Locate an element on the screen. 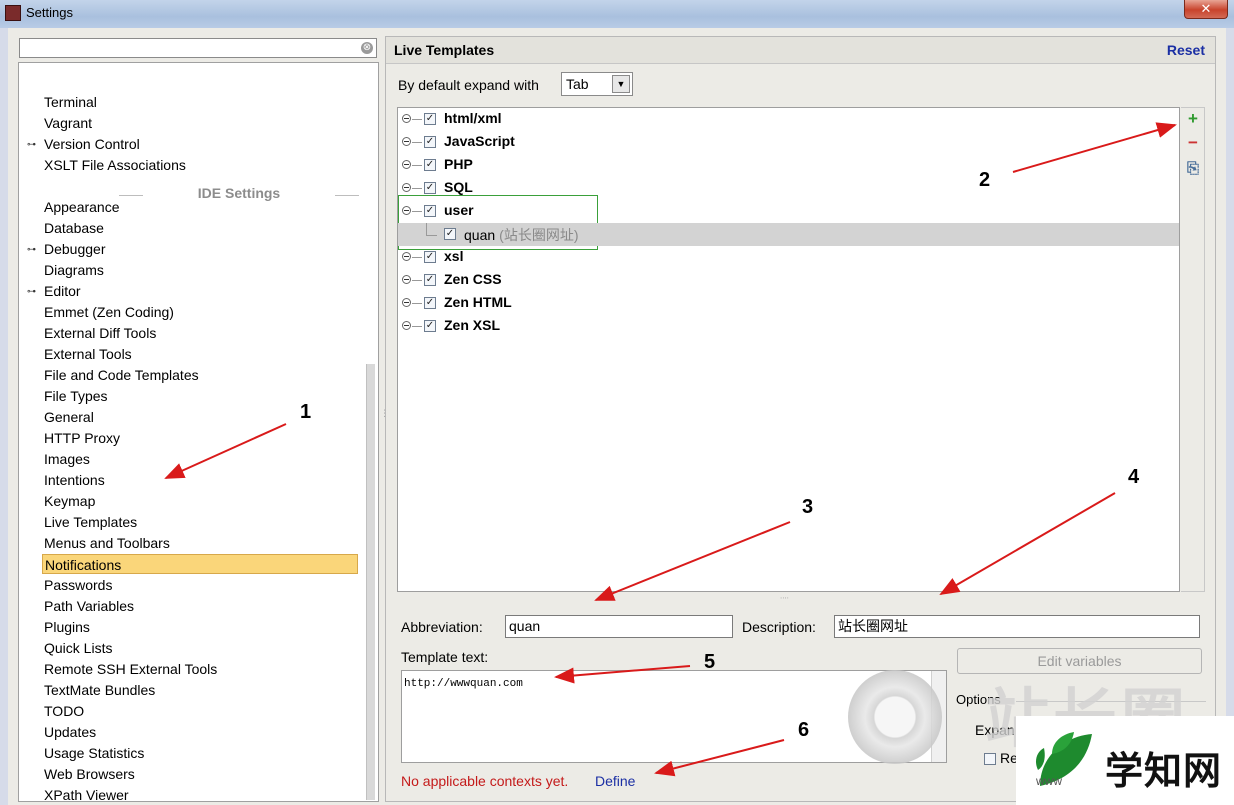  annotation-number-5: 5 is located at coordinates (710, 662).